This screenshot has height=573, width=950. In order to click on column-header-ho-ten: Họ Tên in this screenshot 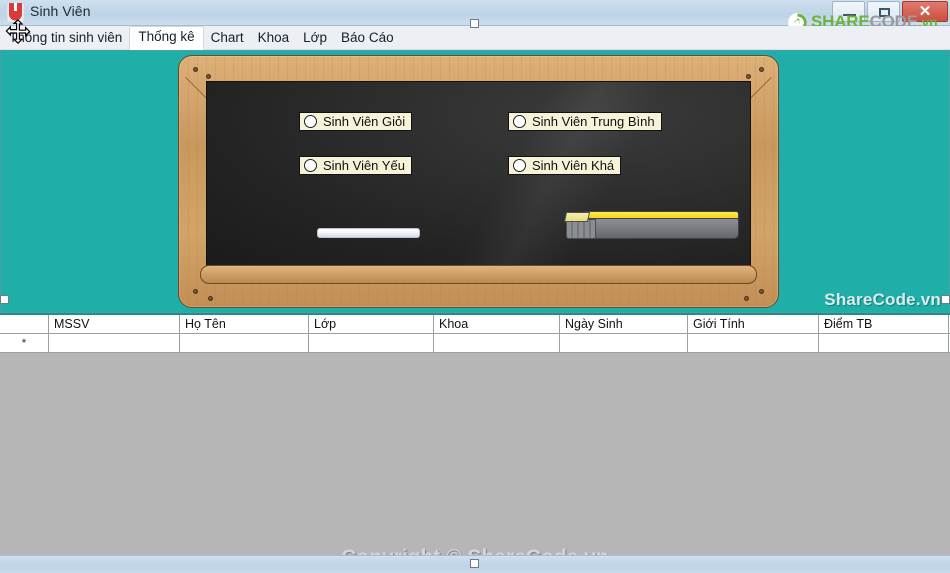, I will do `click(244, 324)`.